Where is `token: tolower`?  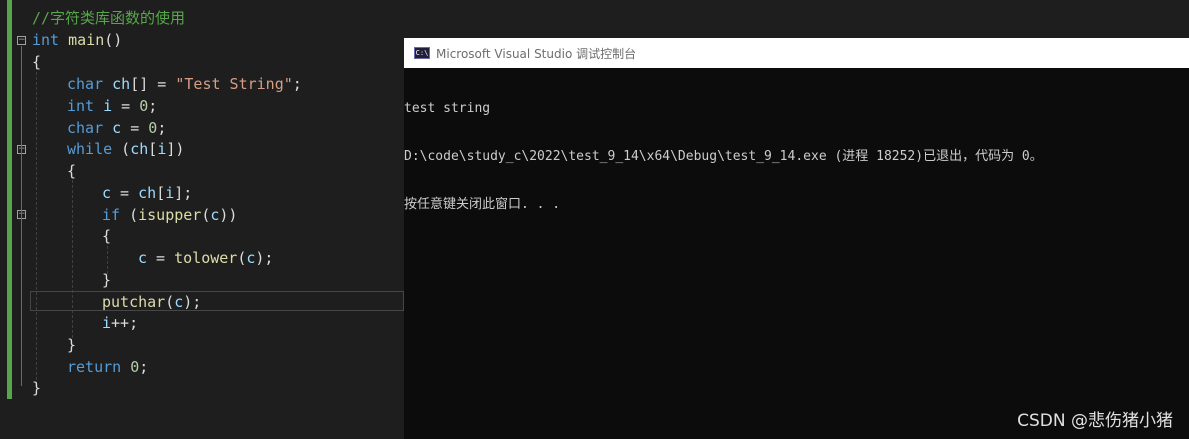
token: tolower is located at coordinates (206, 258).